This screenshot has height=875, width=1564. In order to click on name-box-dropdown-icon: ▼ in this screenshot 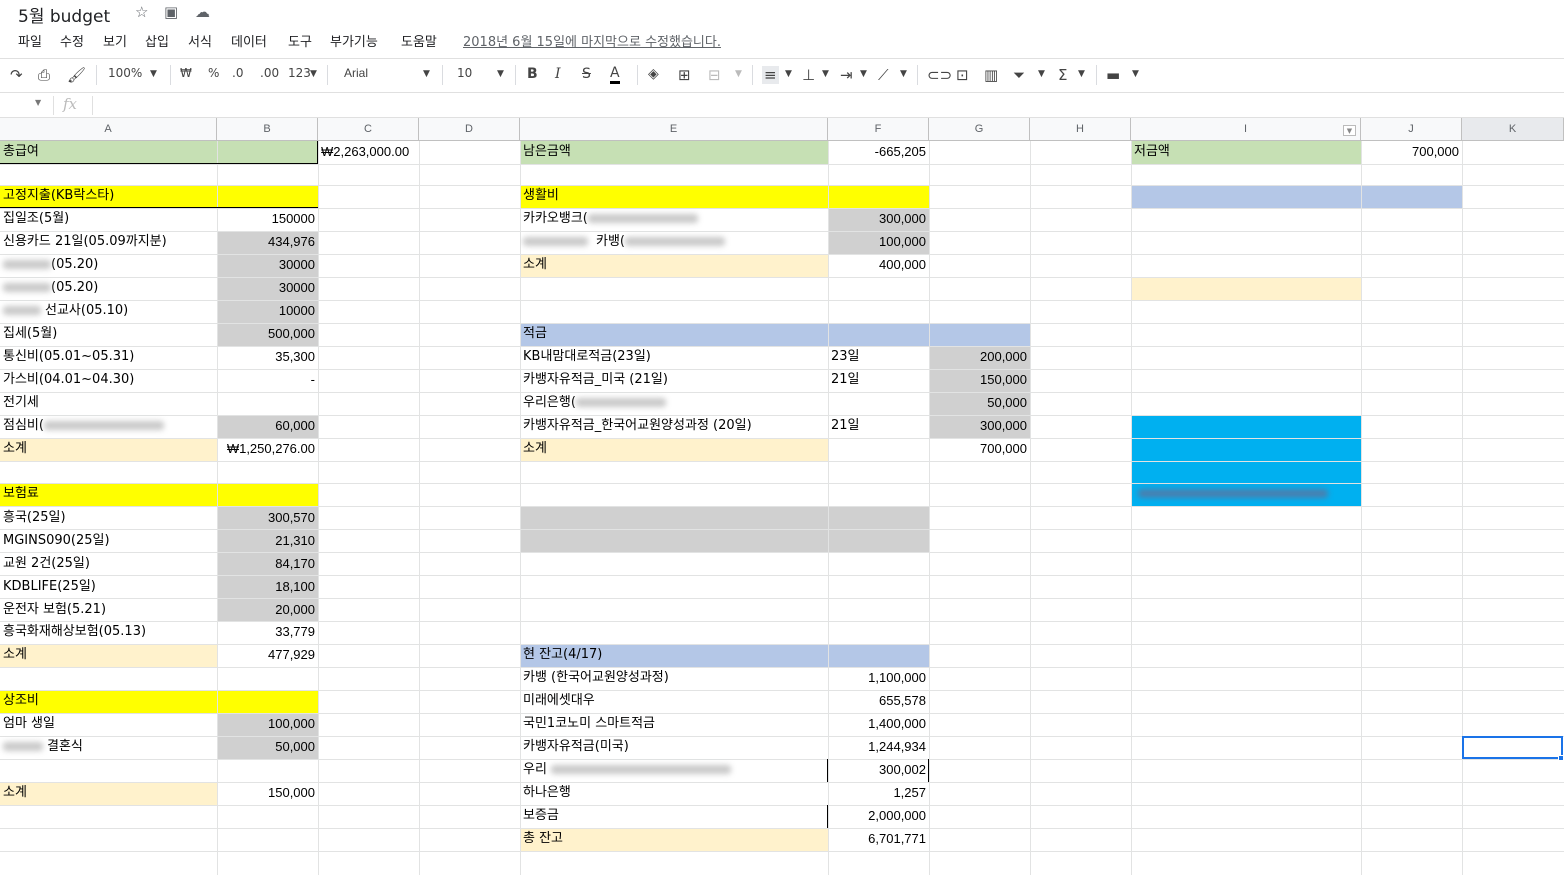, I will do `click(38, 102)`.